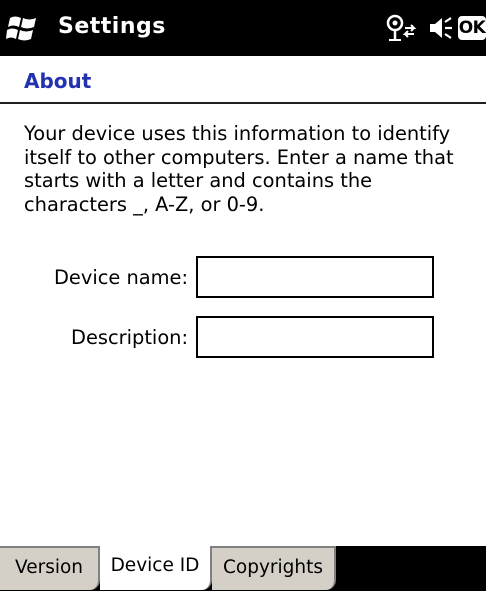  Describe the element at coordinates (58, 81) in the screenshot. I see `section-title: About` at that location.